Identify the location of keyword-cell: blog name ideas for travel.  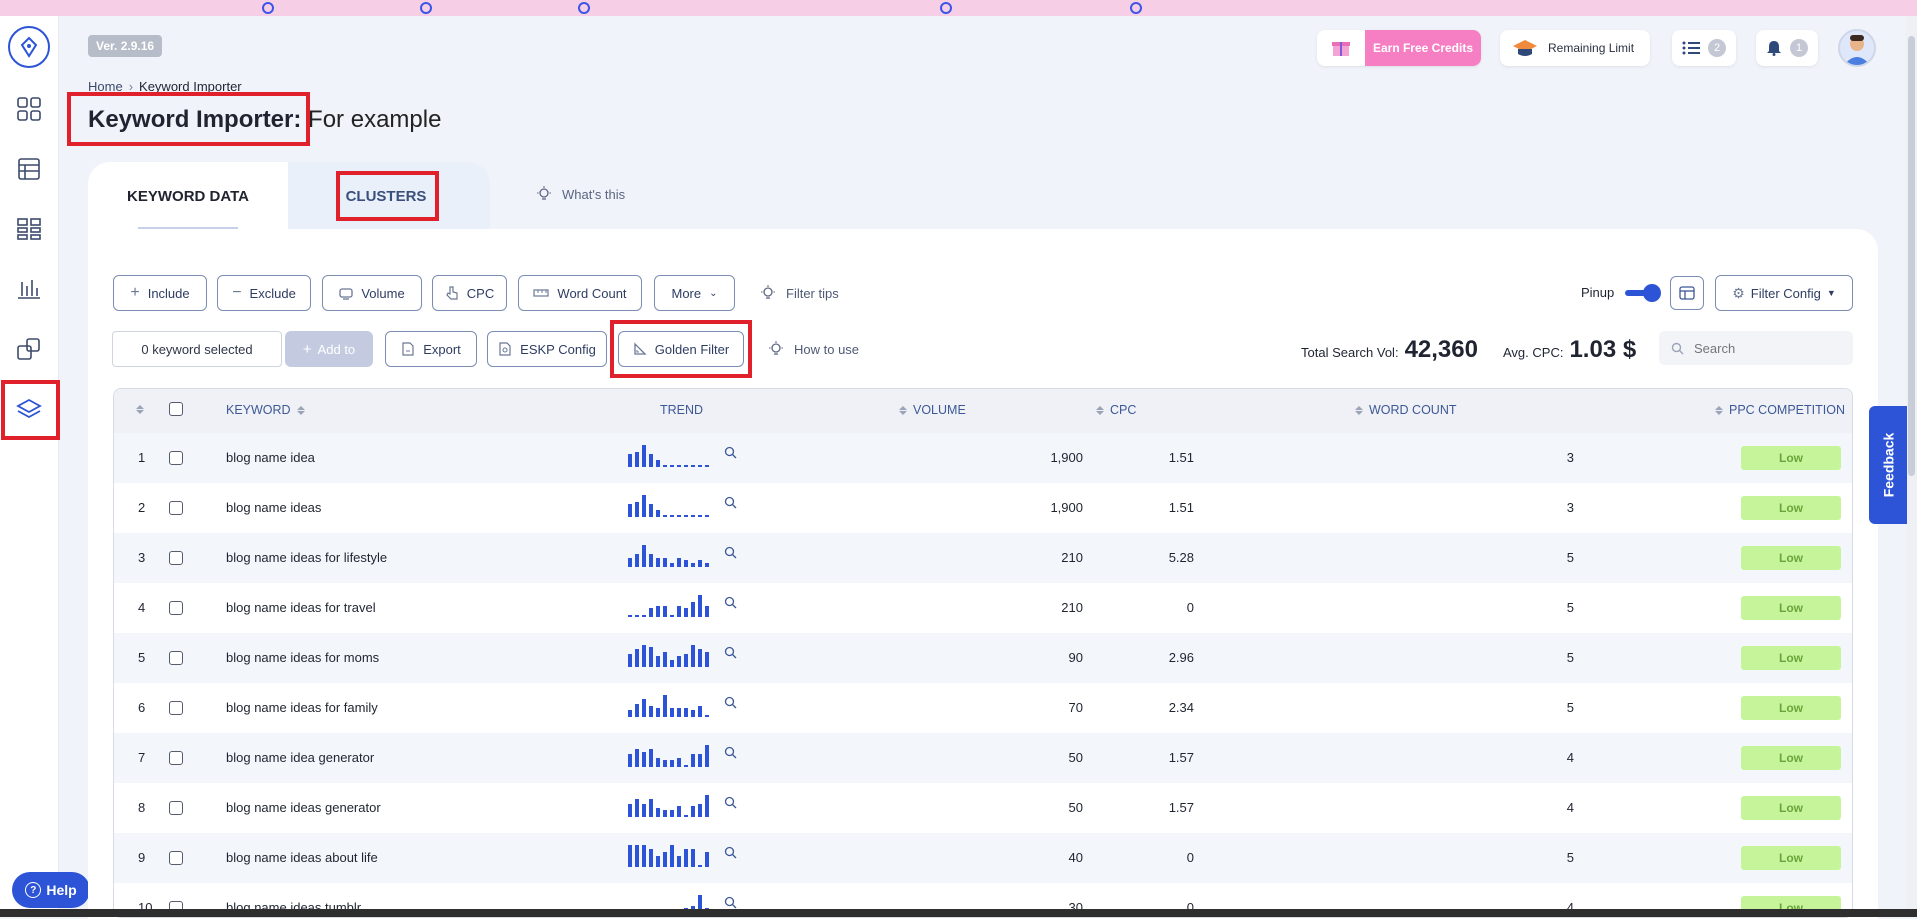
(301, 607).